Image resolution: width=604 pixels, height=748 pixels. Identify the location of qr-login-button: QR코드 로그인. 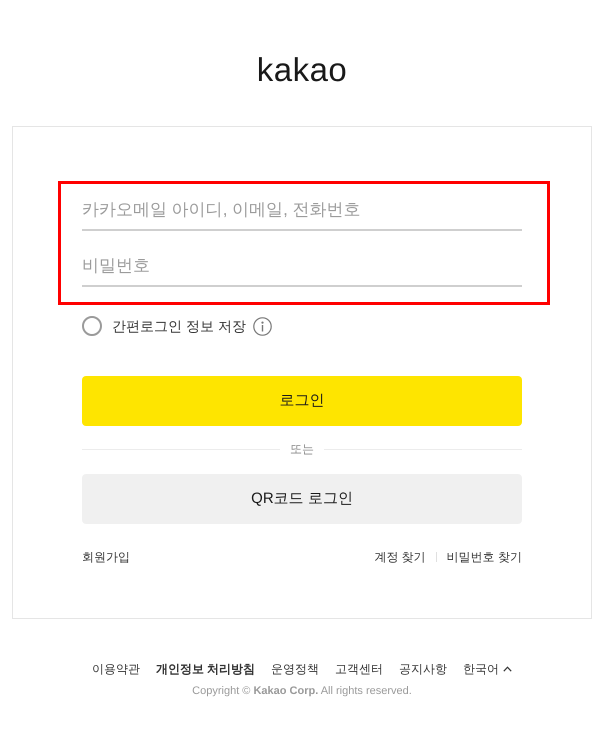
(302, 499).